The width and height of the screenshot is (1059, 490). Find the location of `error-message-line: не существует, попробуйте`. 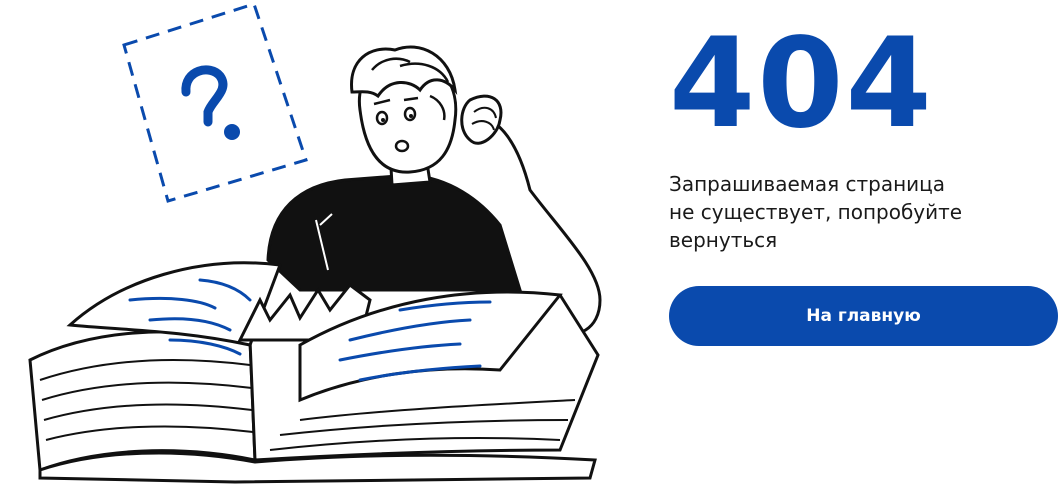

error-message-line: не существует, попробуйте is located at coordinates (816, 212).